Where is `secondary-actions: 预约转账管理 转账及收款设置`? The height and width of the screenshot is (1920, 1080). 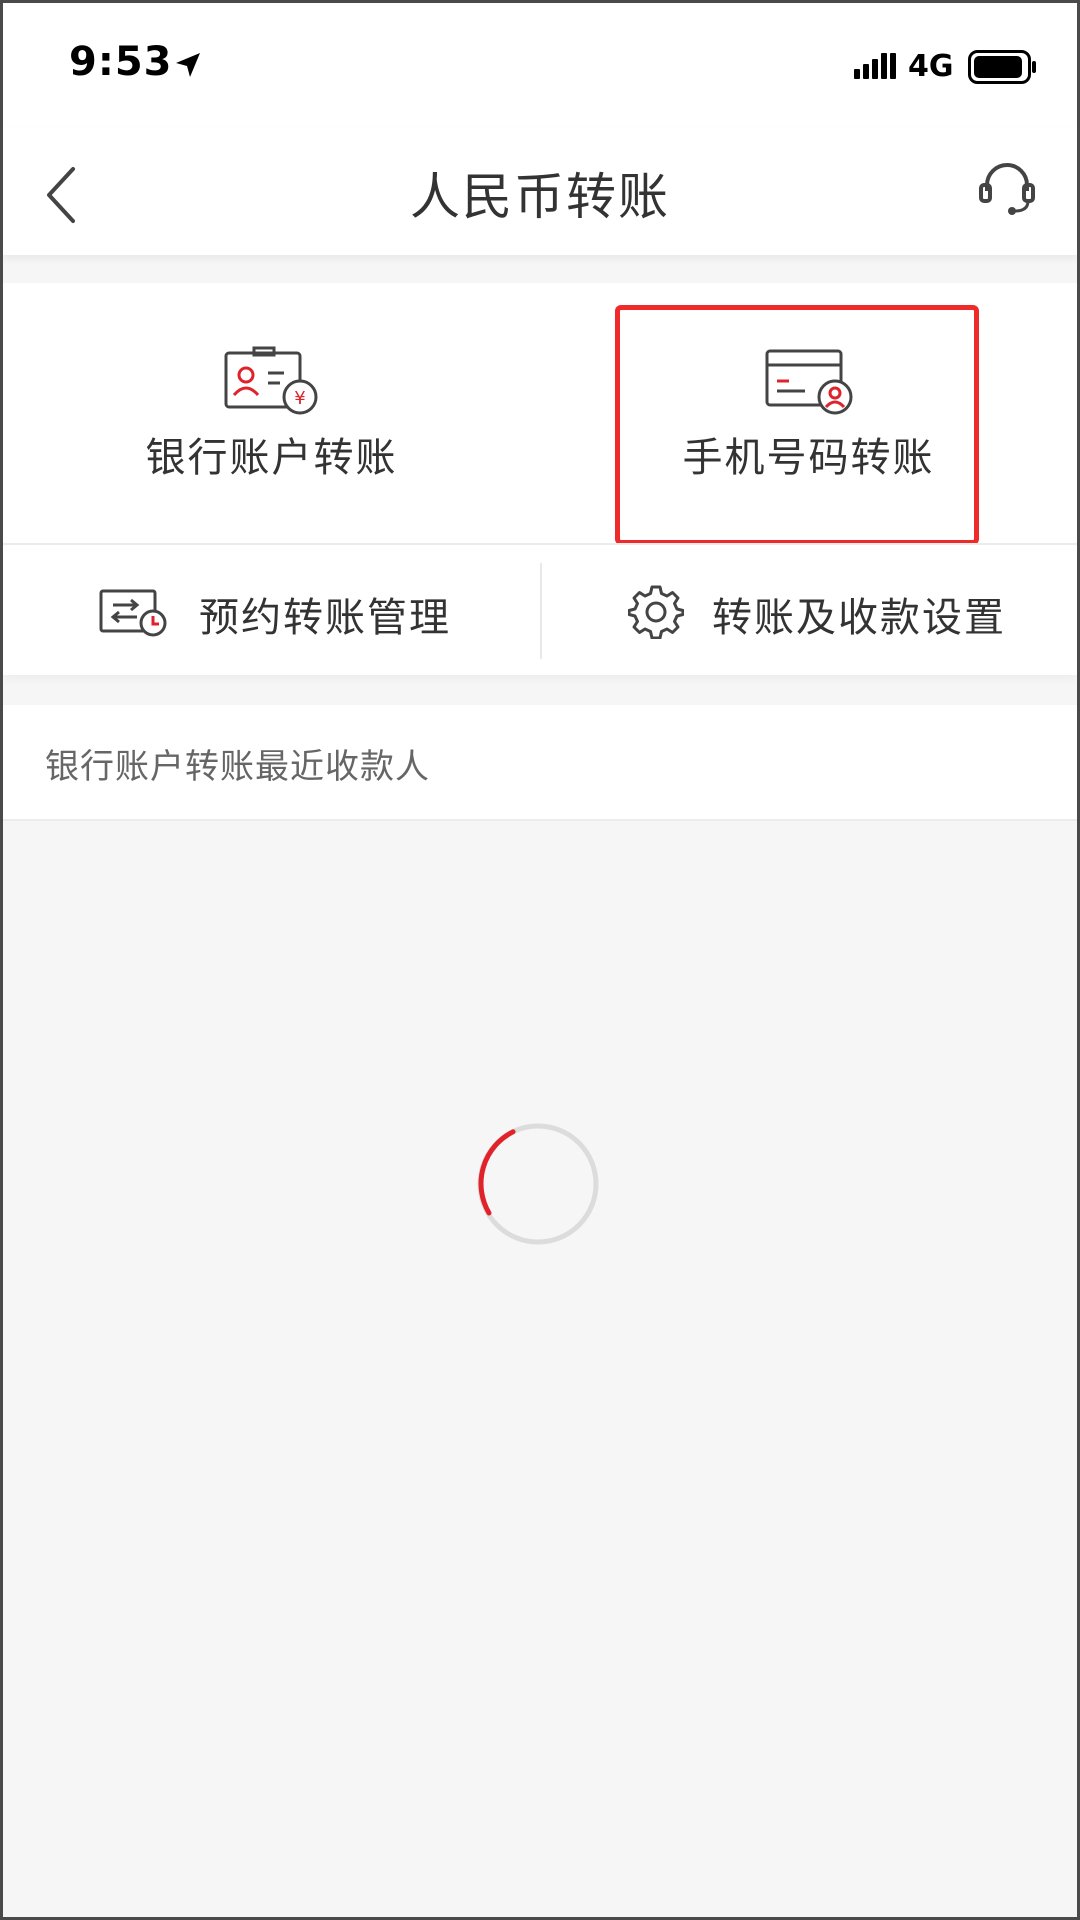 secondary-actions: 预约转账管理 转账及收款设置 is located at coordinates (540, 610).